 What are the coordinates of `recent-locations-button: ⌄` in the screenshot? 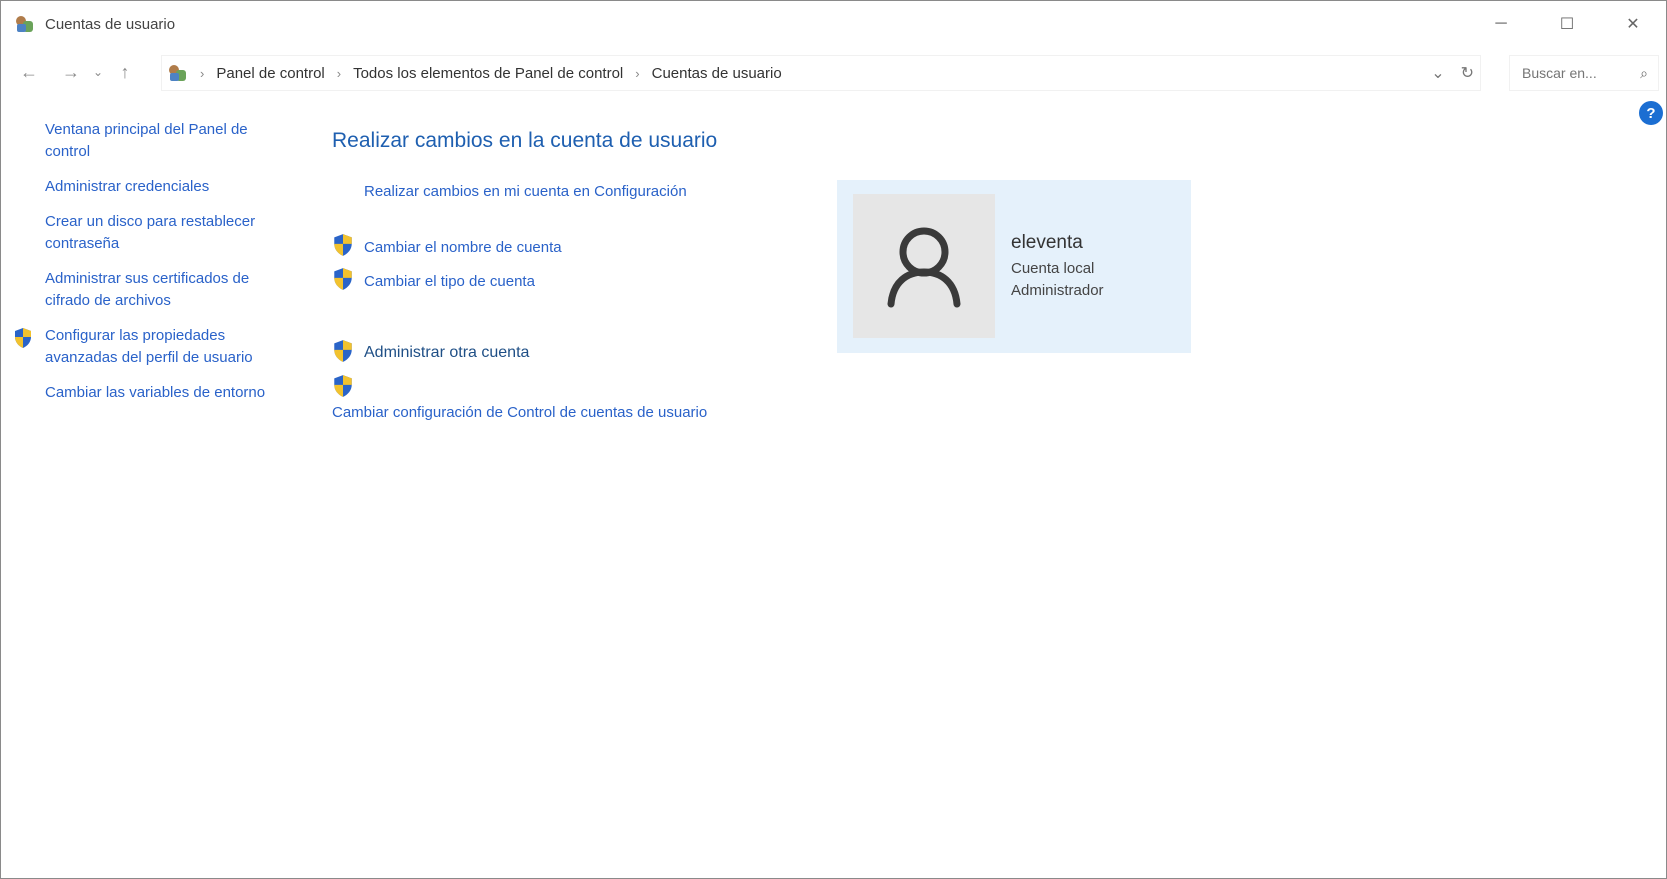 It's located at (98, 72).